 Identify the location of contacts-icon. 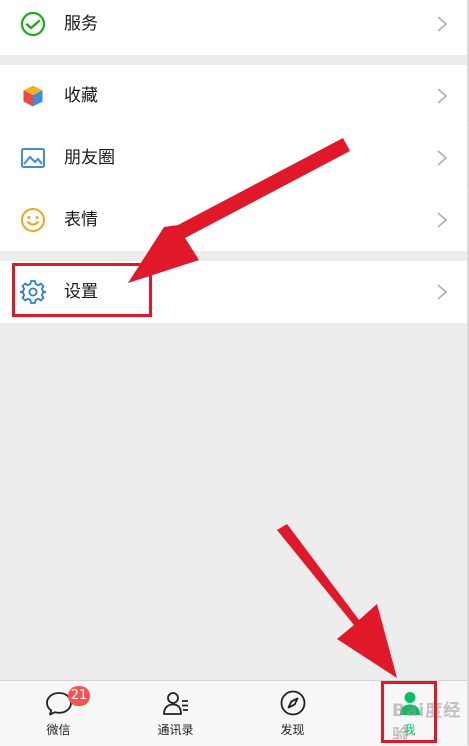
(175, 703).